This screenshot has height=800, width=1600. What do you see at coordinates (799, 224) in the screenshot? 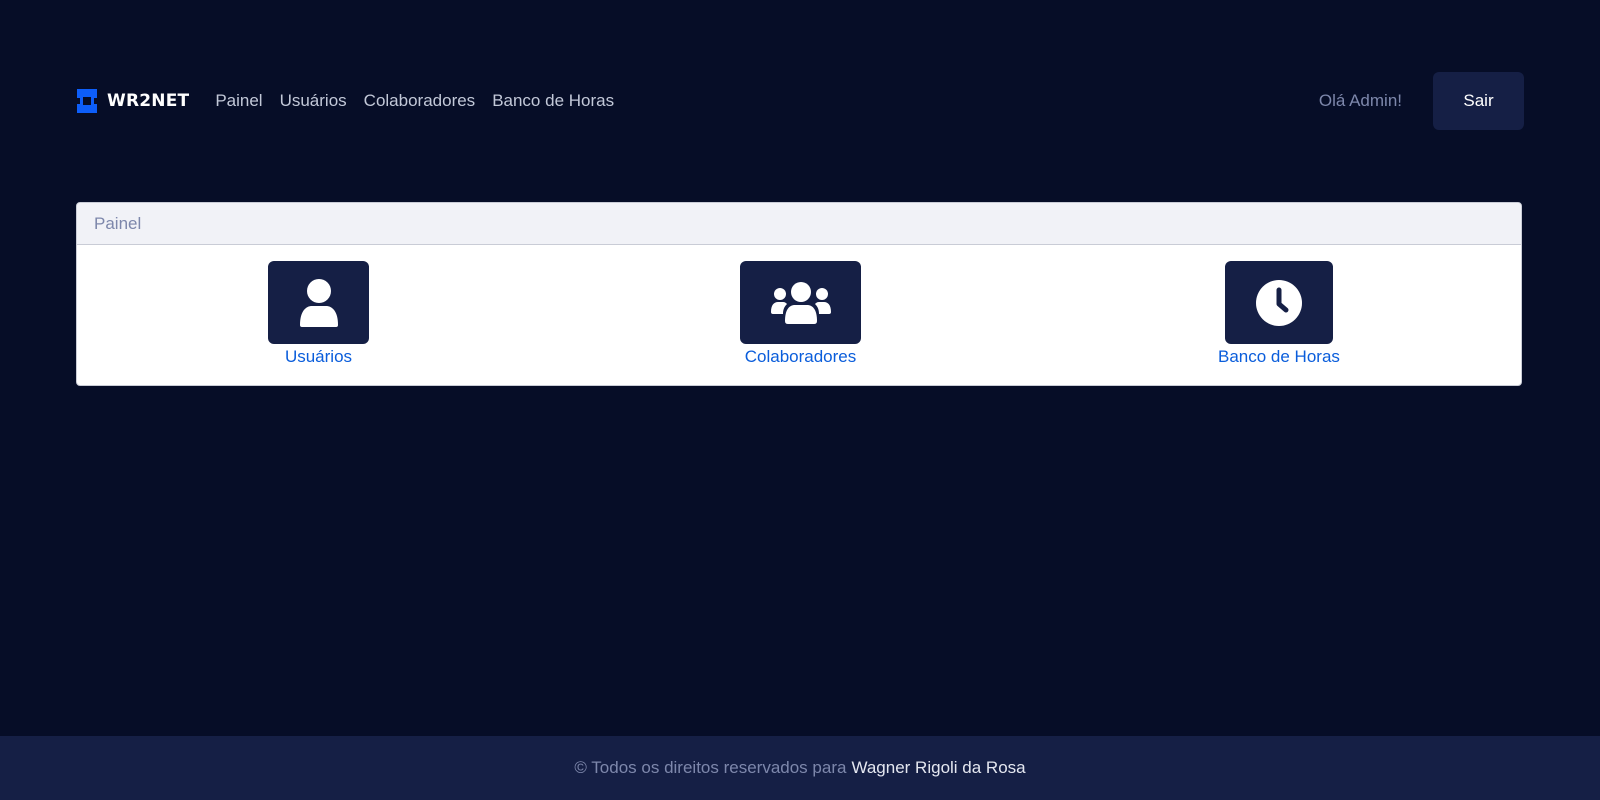
I see `panel-card-header: Painel` at bounding box center [799, 224].